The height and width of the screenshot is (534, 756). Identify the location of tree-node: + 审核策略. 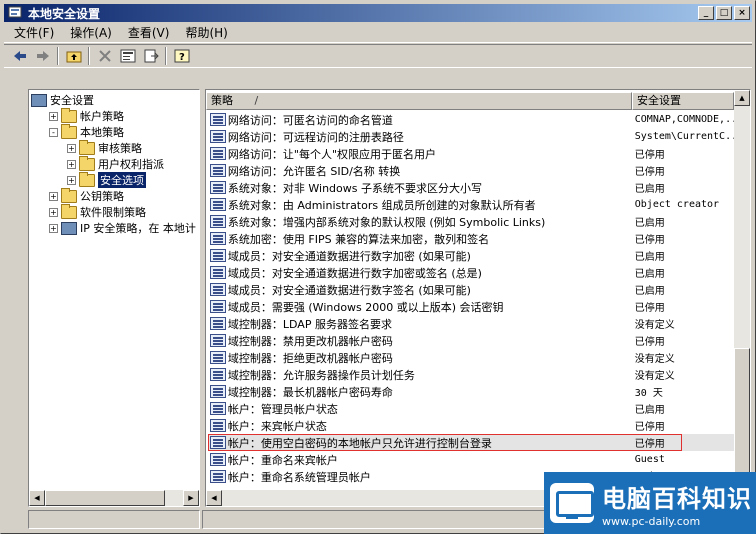
(104, 147).